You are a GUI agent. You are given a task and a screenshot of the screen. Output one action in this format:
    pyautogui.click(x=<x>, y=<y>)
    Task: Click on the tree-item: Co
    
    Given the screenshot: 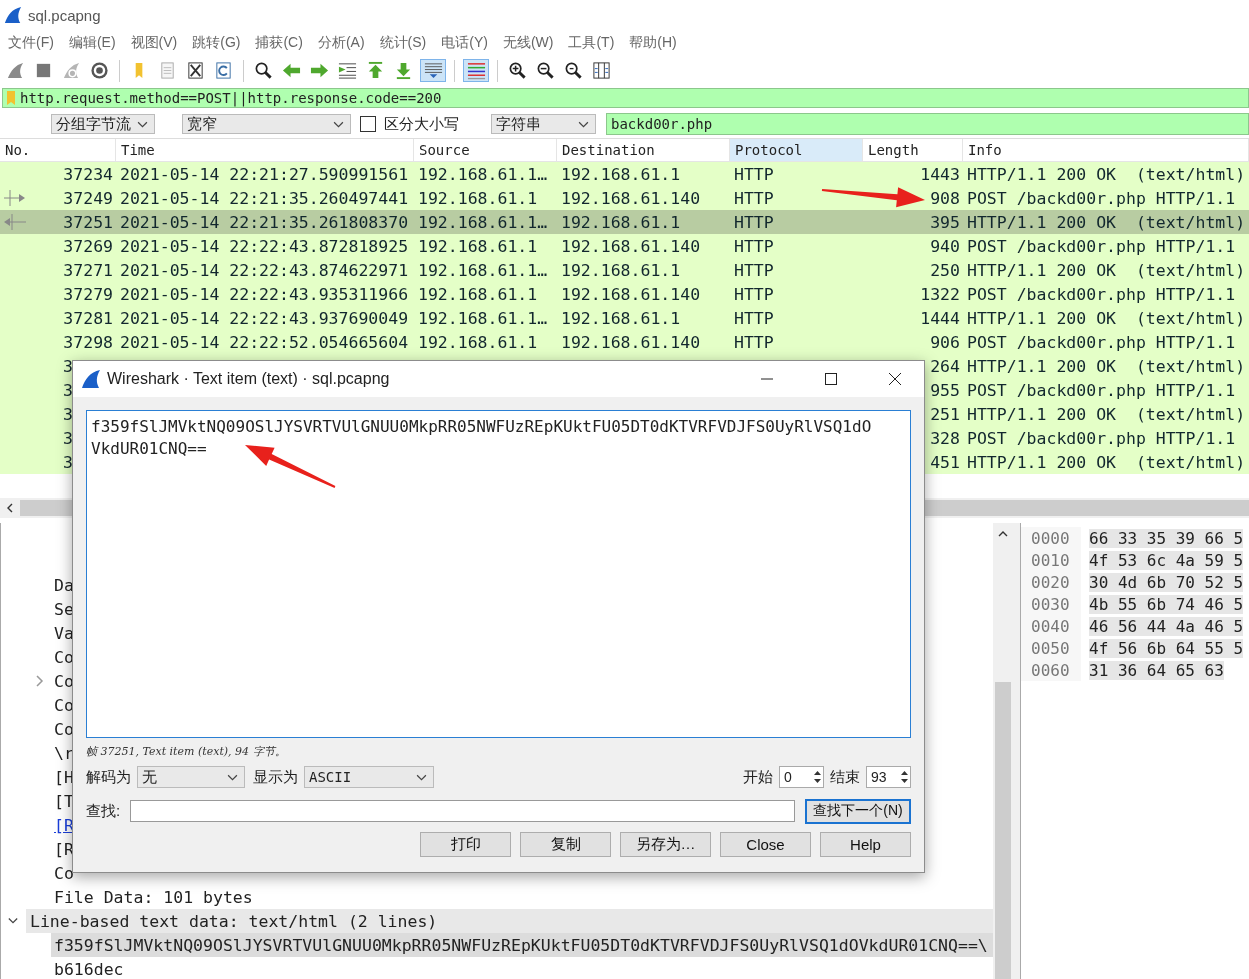 What is the action you would take?
    pyautogui.click(x=64, y=873)
    